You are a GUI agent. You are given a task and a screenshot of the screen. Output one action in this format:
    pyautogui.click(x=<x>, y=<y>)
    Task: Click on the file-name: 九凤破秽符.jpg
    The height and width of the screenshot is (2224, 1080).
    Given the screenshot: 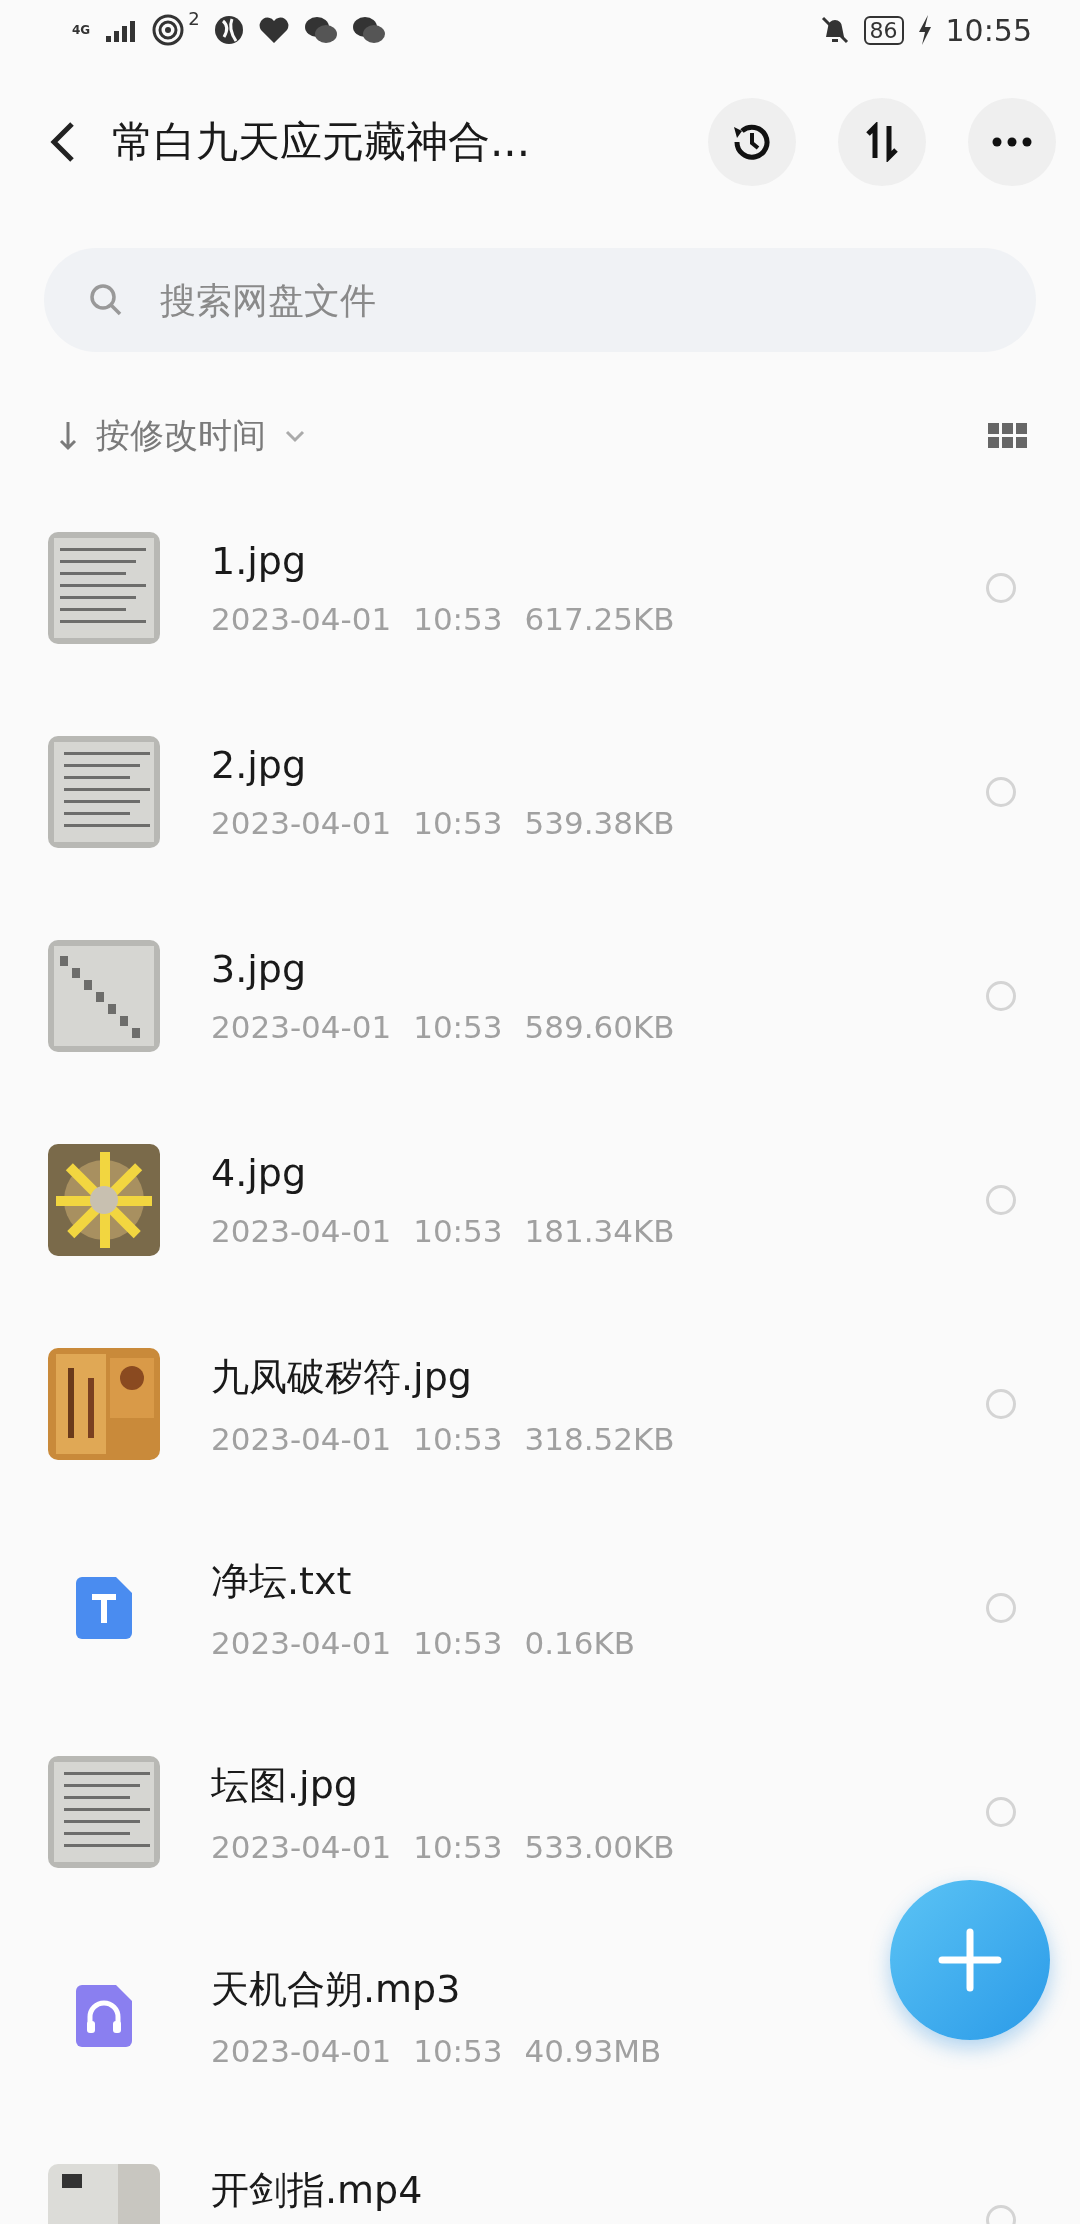 What is the action you would take?
    pyautogui.click(x=342, y=1377)
    